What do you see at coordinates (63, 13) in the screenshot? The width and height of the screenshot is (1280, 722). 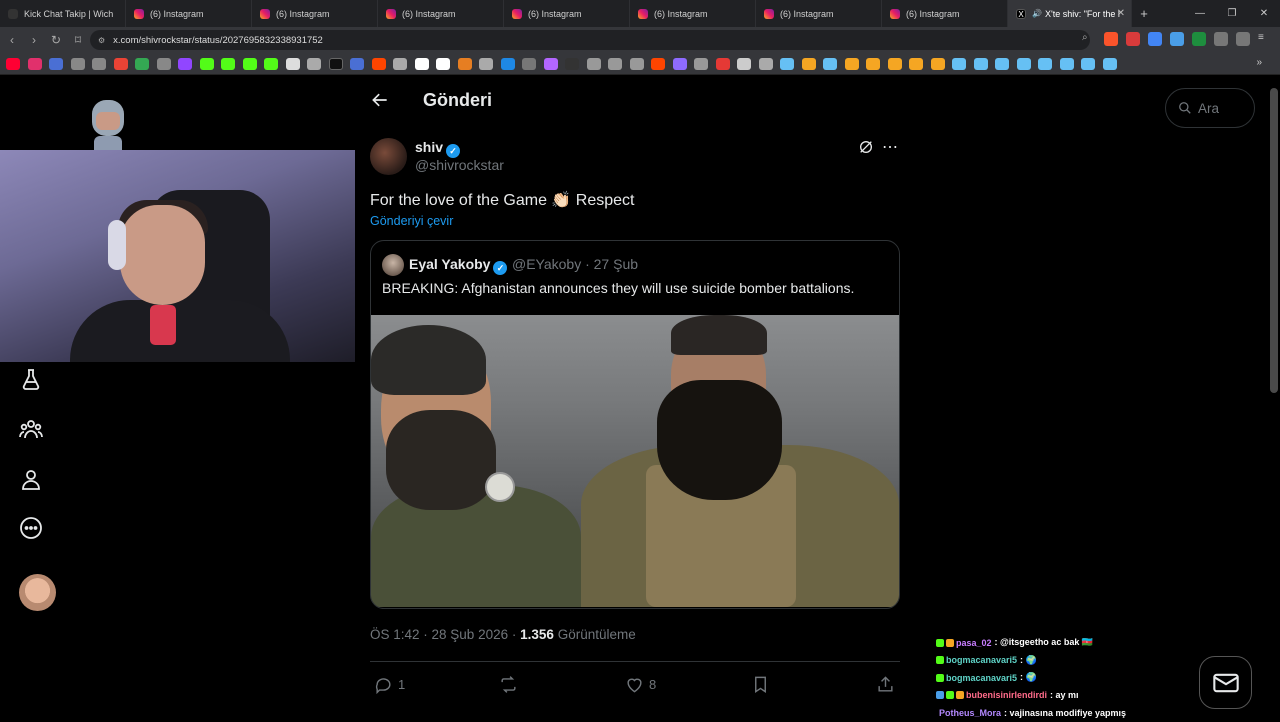 I see `browser-tab: Kick Chat Takip | Wich` at bounding box center [63, 13].